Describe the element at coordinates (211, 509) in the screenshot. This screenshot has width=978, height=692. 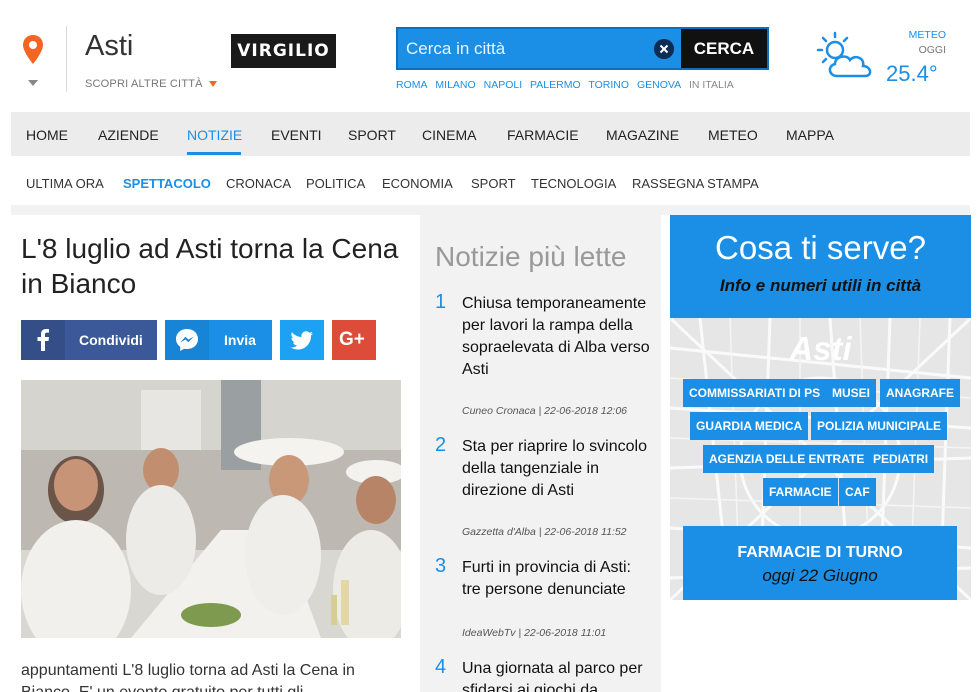
I see `article-photo` at that location.